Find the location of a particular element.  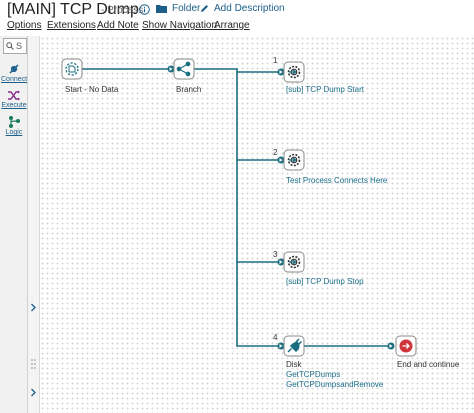

disk-shape-label: Disk is located at coordinates (294, 364).